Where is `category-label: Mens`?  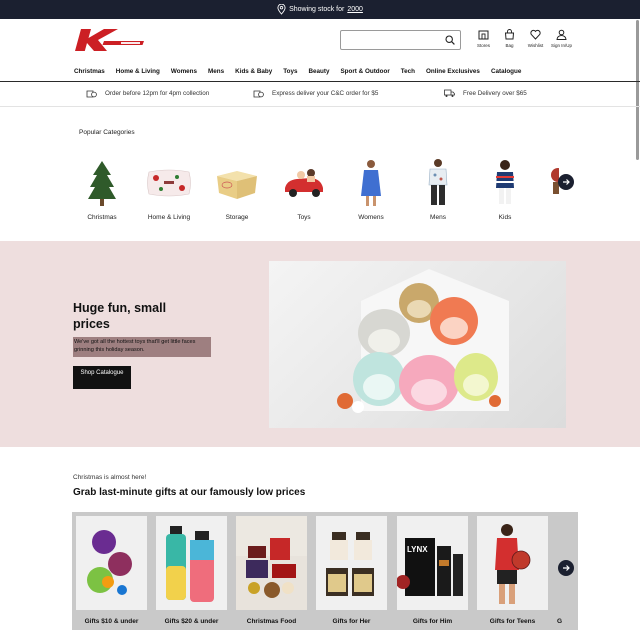
category-label: Mens is located at coordinates (438, 217).